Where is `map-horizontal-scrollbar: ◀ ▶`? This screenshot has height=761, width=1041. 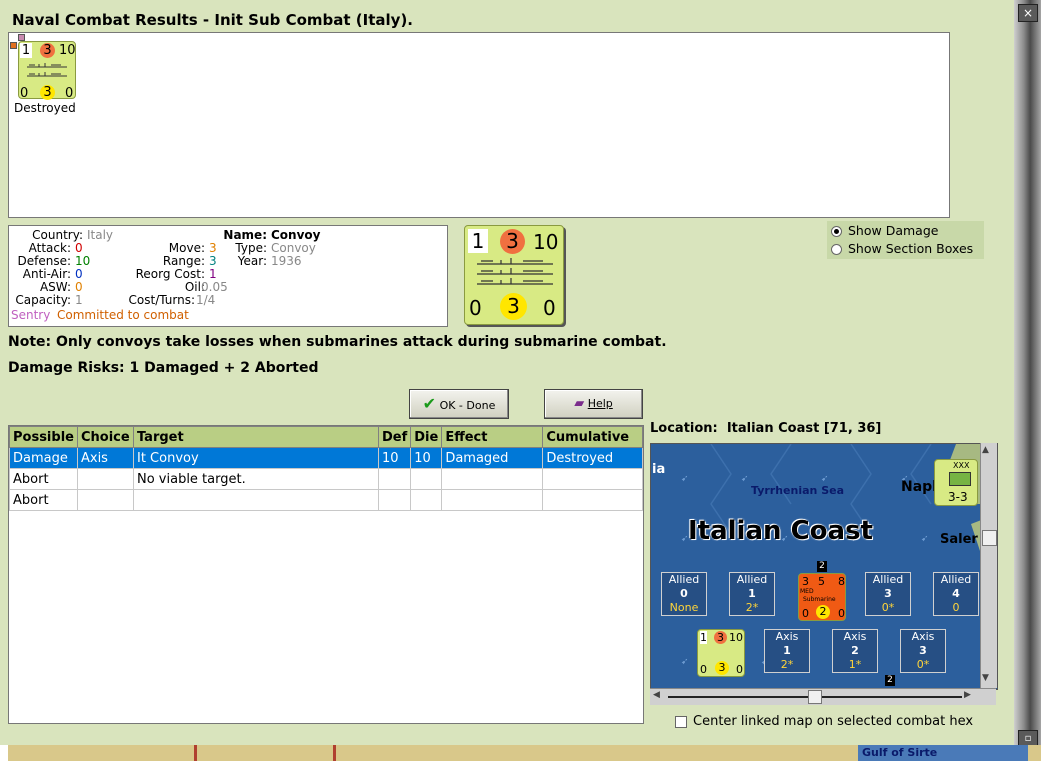 map-horizontal-scrollbar: ◀ ▶ is located at coordinates (823, 696).